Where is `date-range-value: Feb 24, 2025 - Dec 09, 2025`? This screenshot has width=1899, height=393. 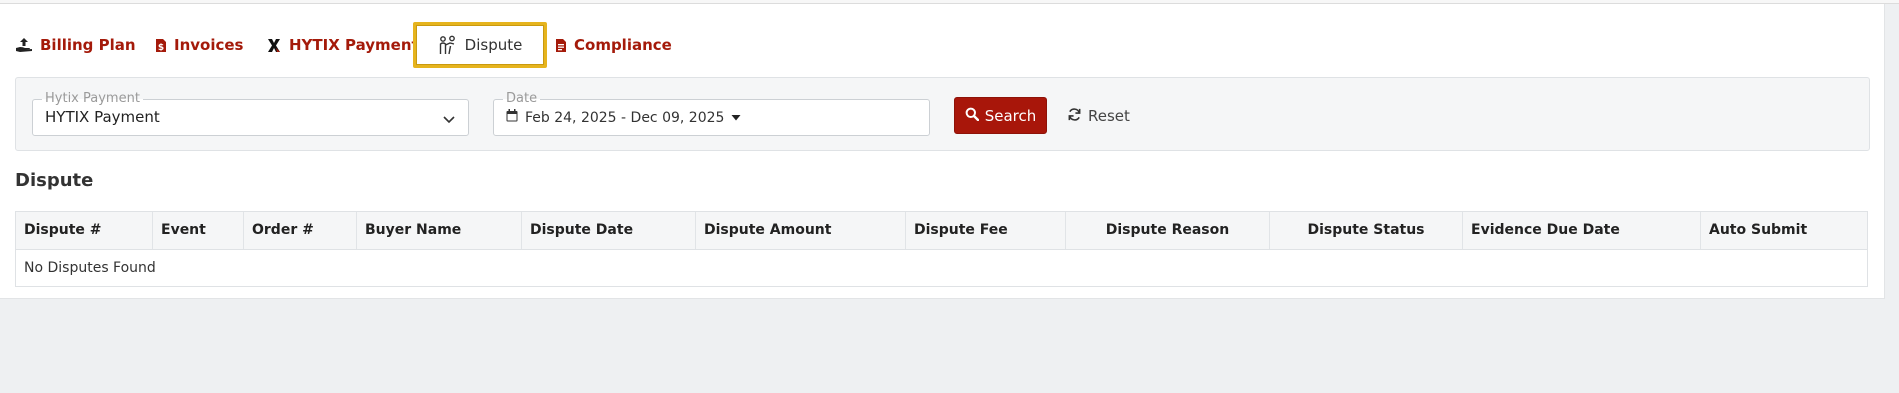
date-range-value: Feb 24, 2025 - Dec 09, 2025 is located at coordinates (625, 117).